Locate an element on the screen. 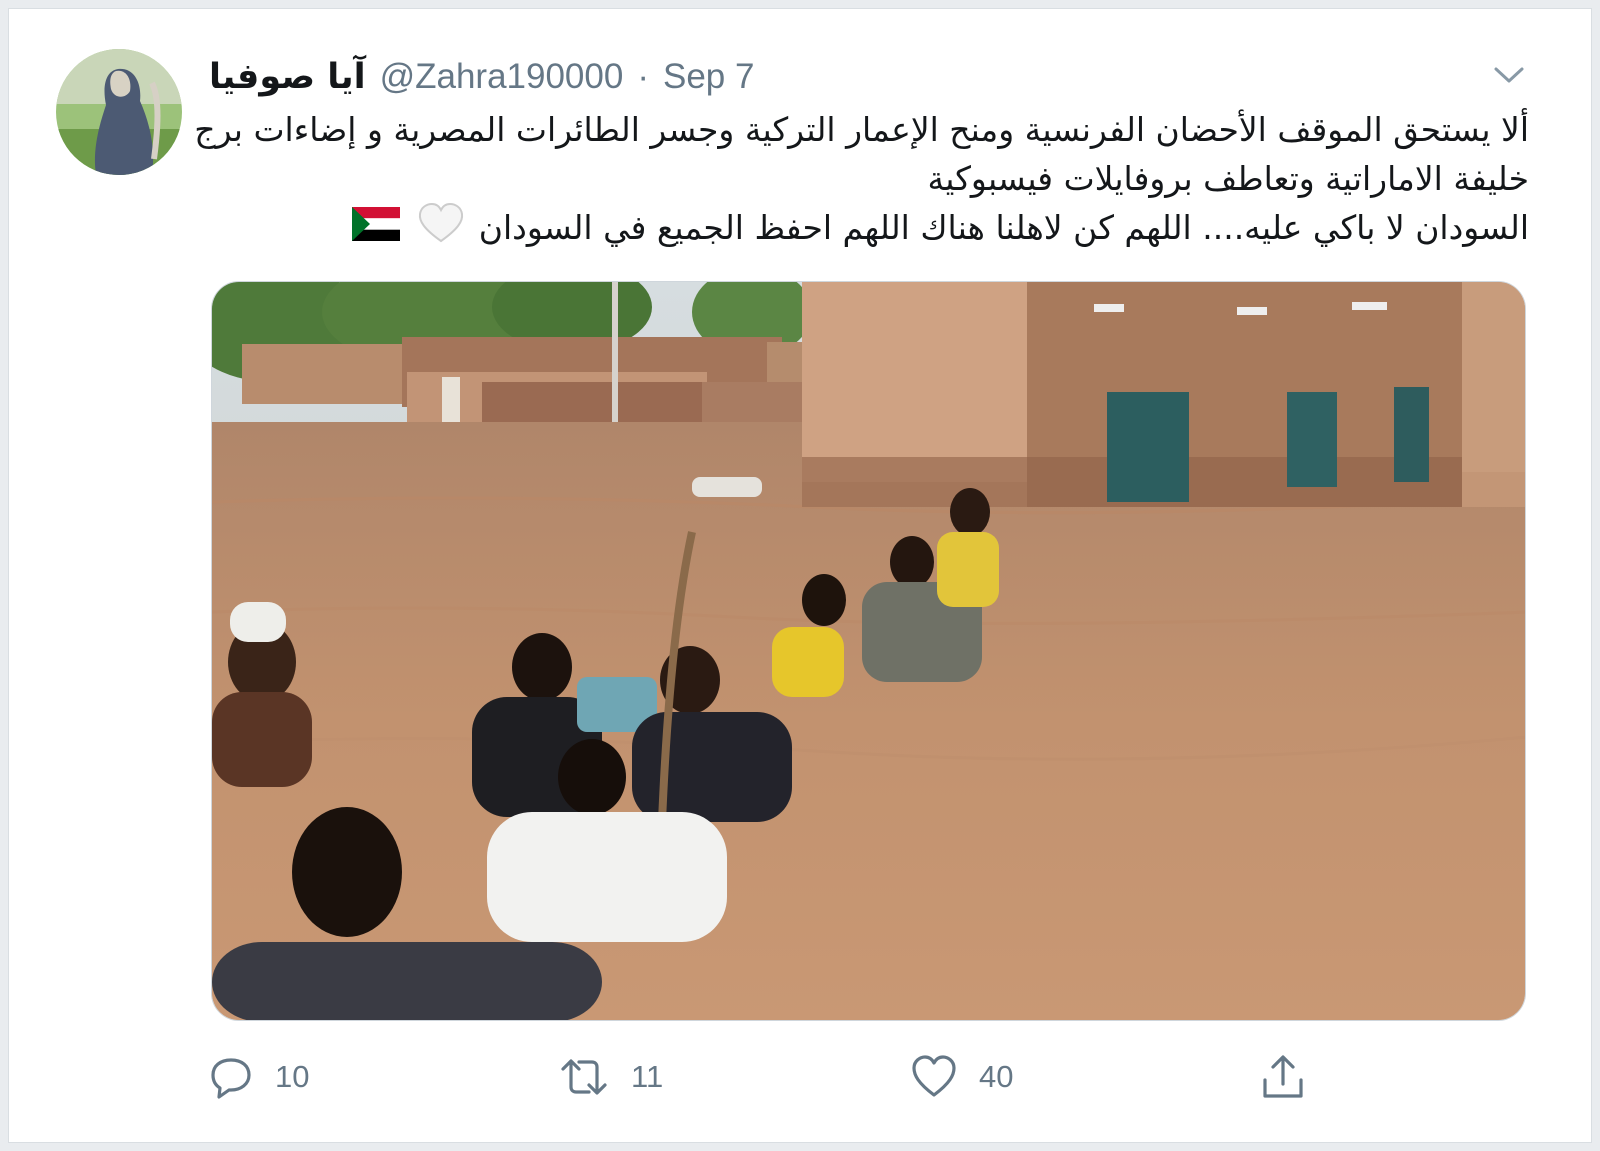  share-icon is located at coordinates (1283, 1076).